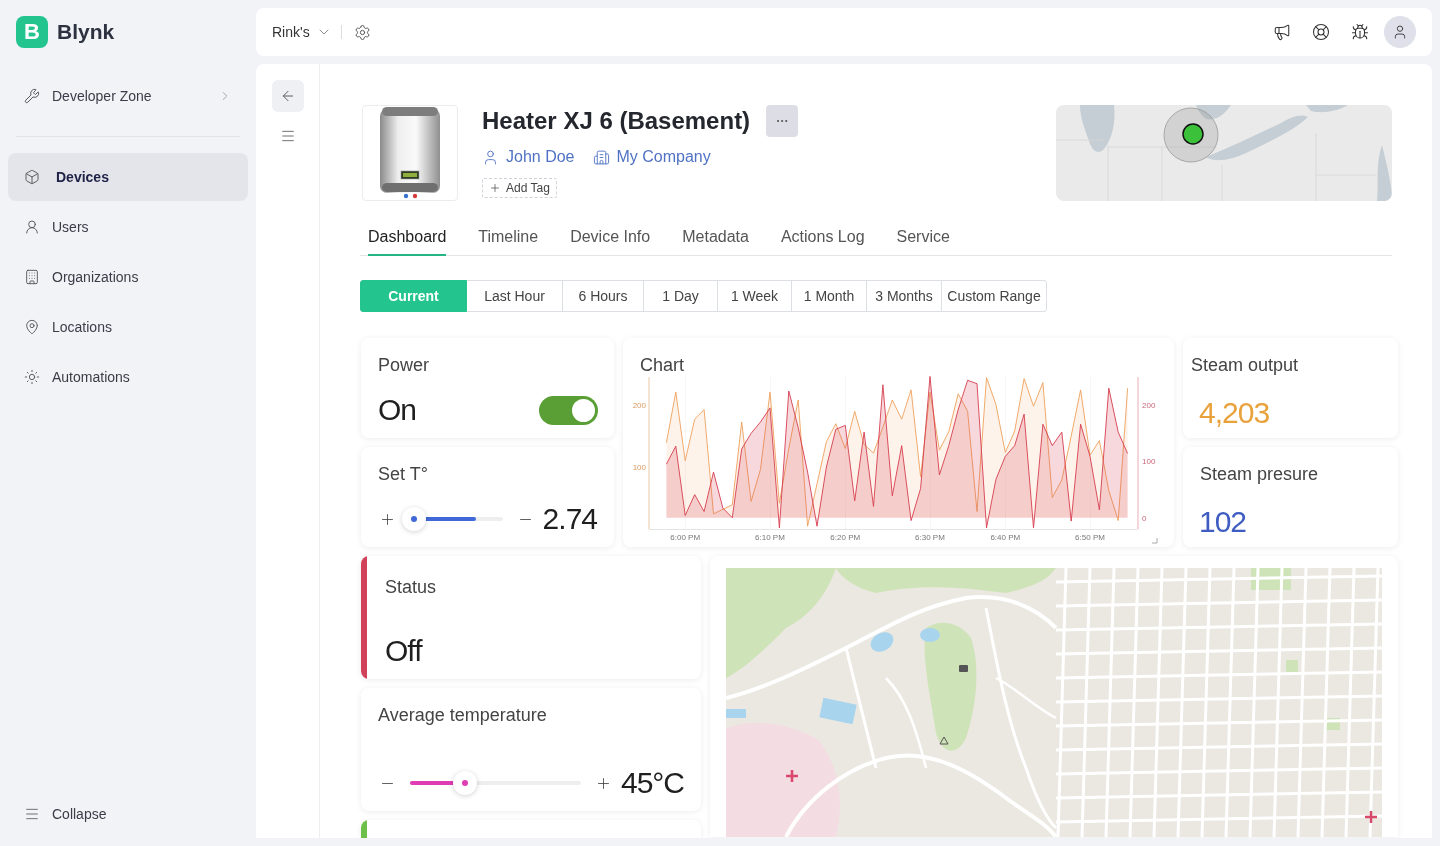  Describe the element at coordinates (754, 296) in the screenshot. I see `time-range-button: 1 Week` at that location.